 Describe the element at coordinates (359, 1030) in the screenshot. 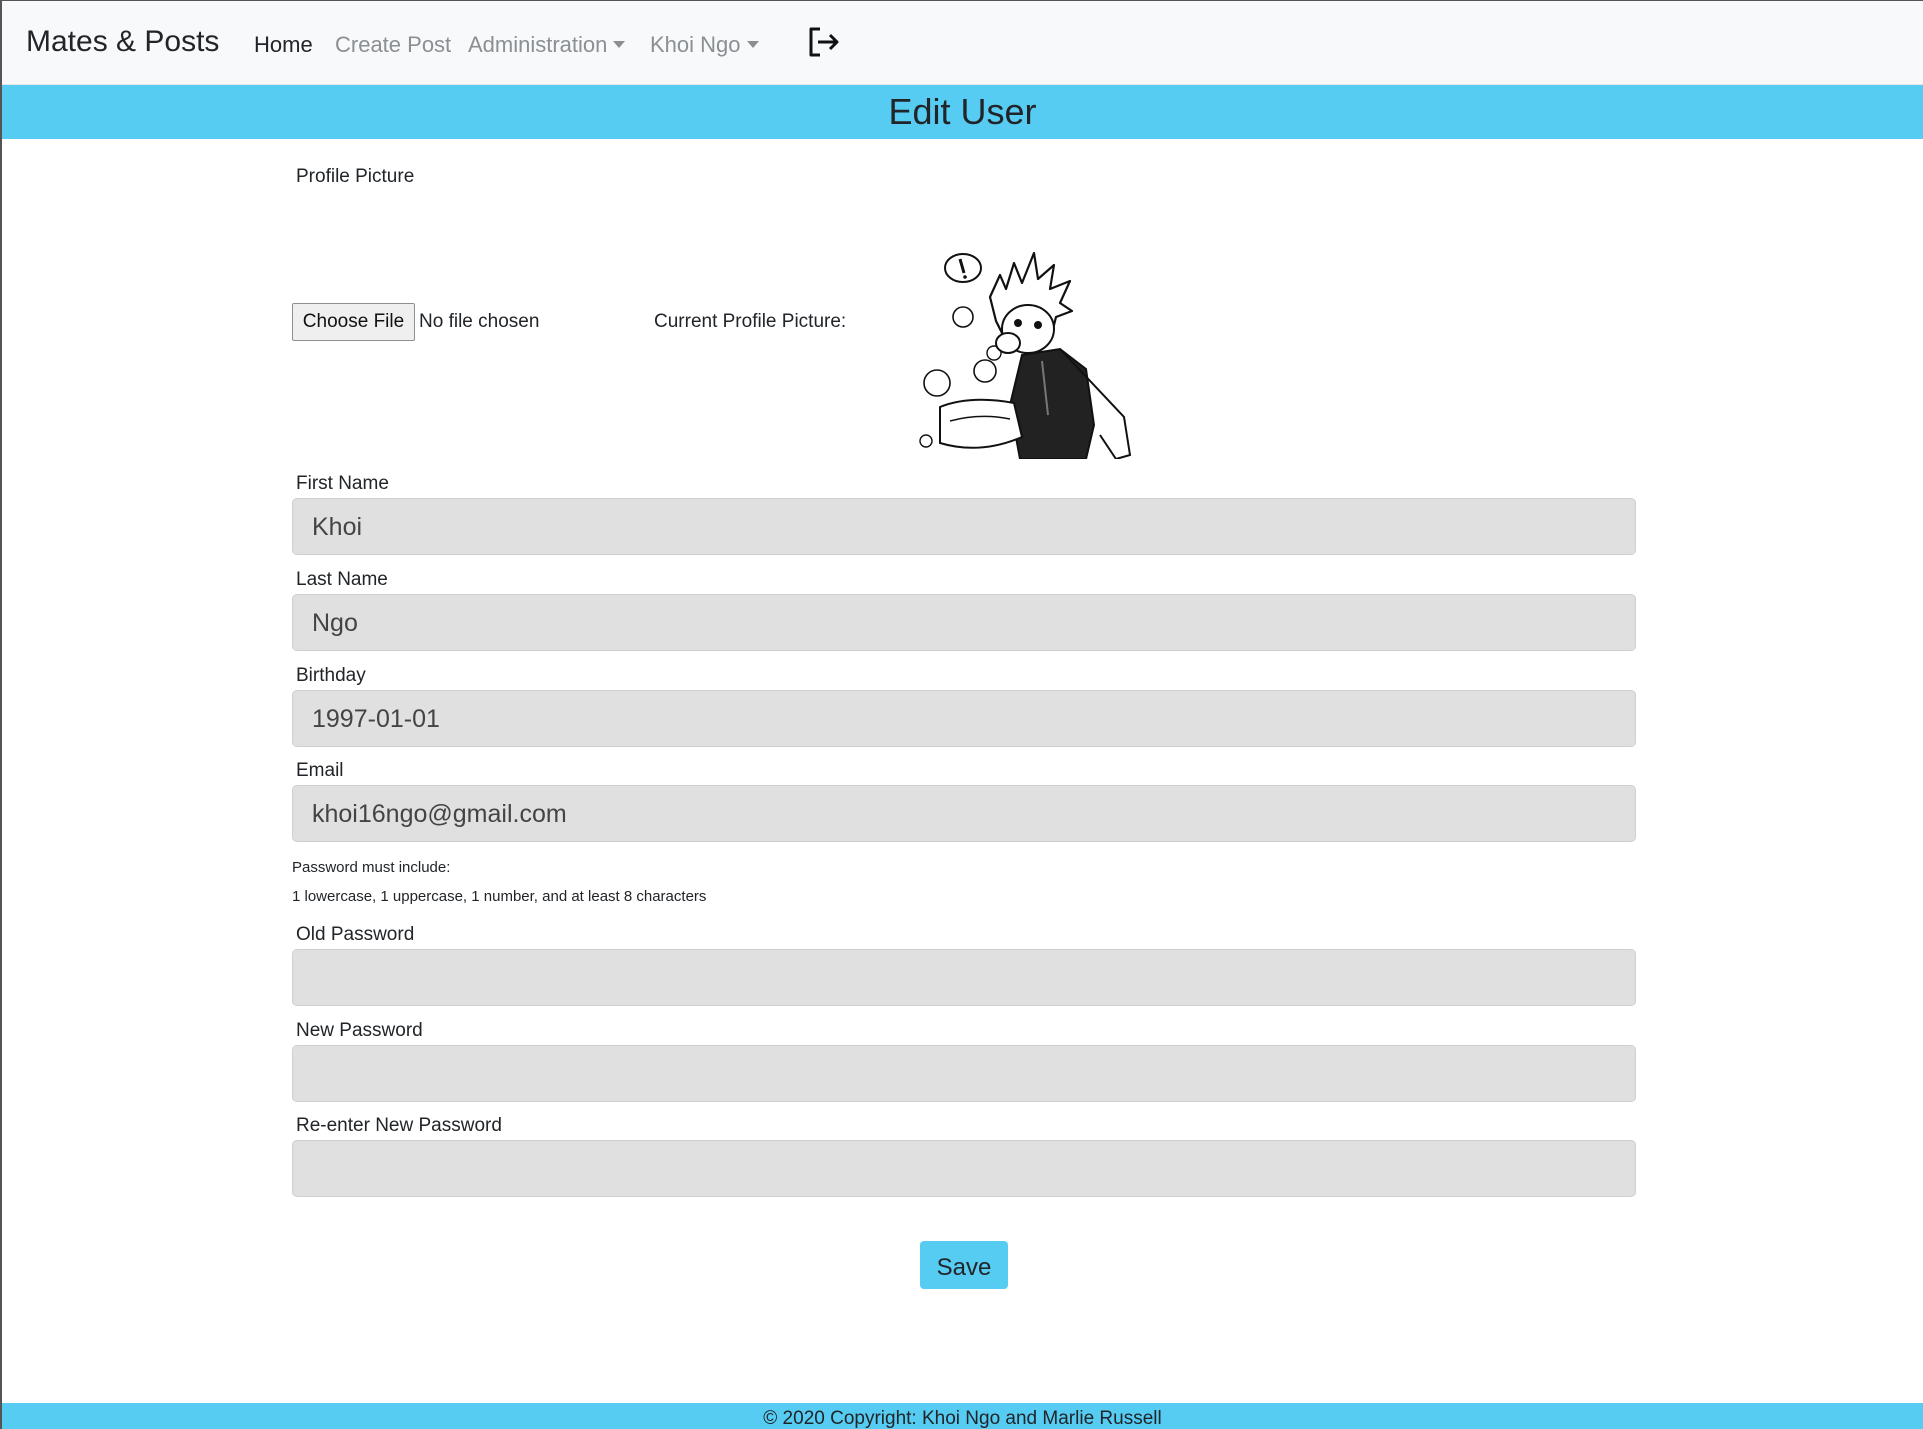

I see `new-password-label: New Password` at that location.